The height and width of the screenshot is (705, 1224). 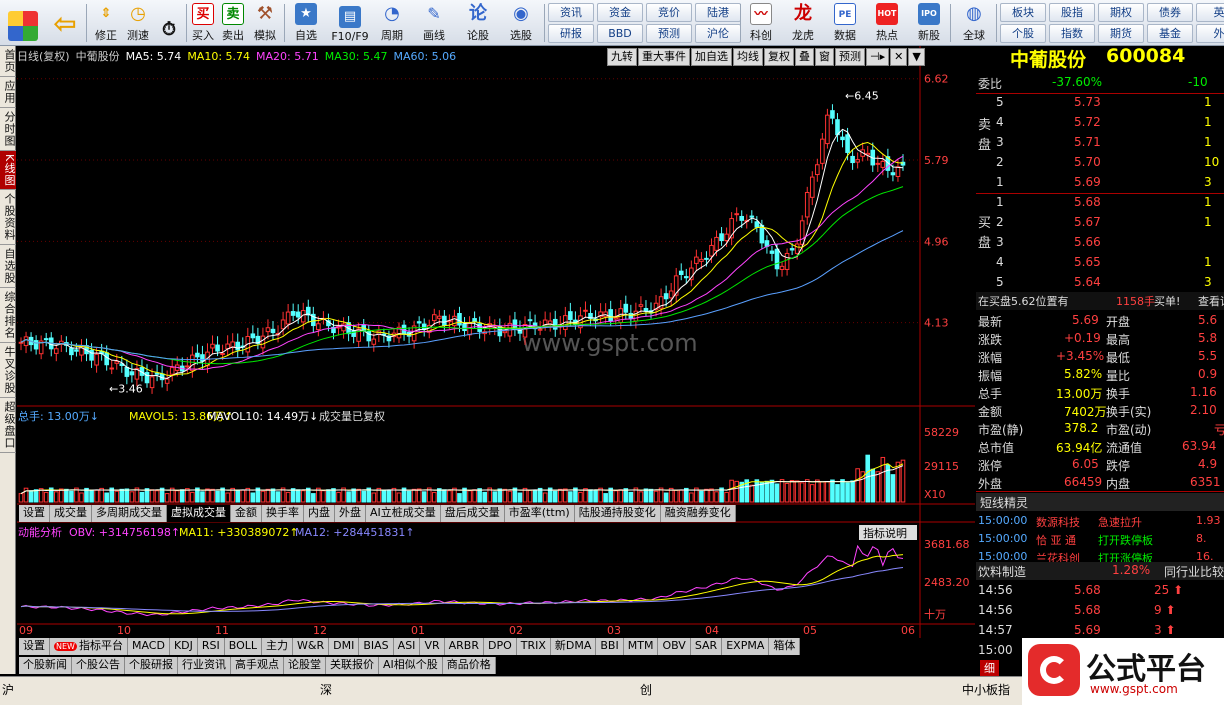 I want to click on watchlist-button: ★ 自选, so click(x=306, y=23).